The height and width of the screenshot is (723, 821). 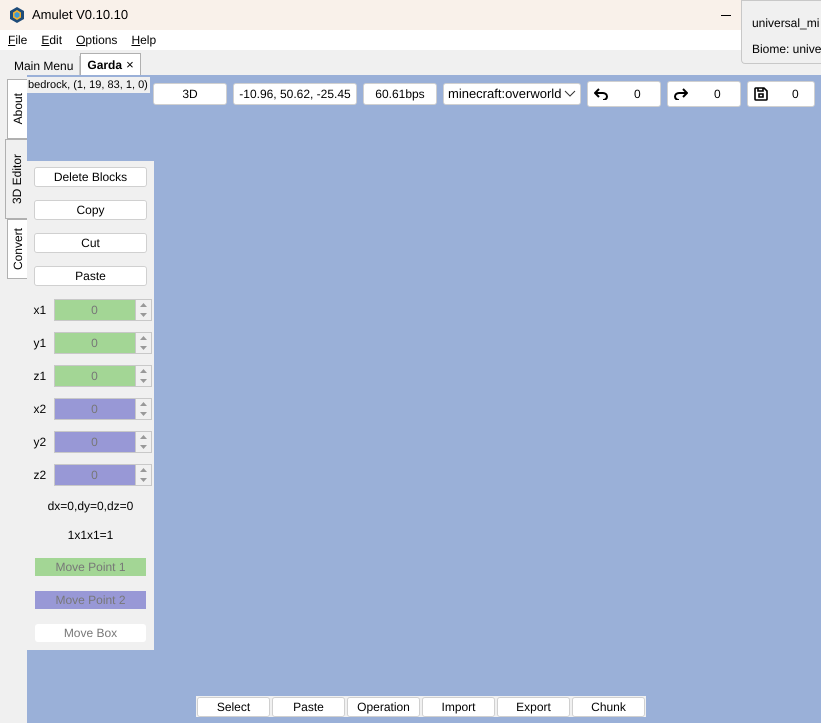 What do you see at coordinates (761, 93) in the screenshot?
I see `save-icon` at bounding box center [761, 93].